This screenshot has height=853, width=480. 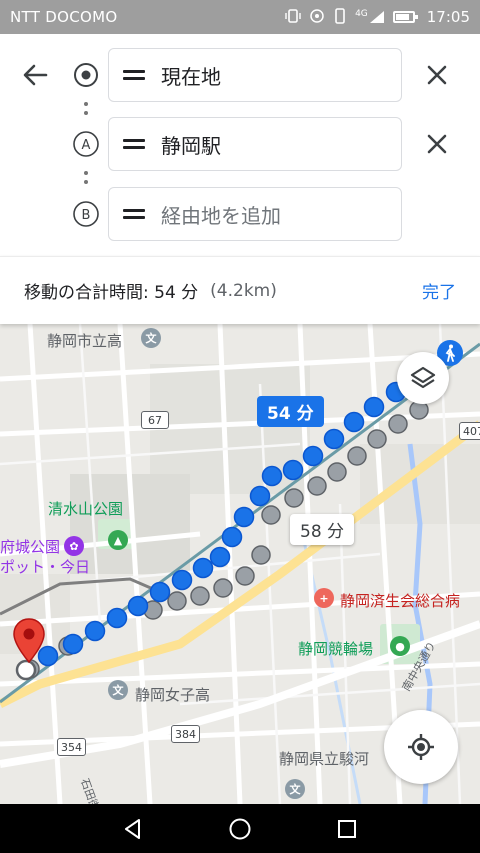 I want to click on road-shield: 354, so click(x=71, y=747).